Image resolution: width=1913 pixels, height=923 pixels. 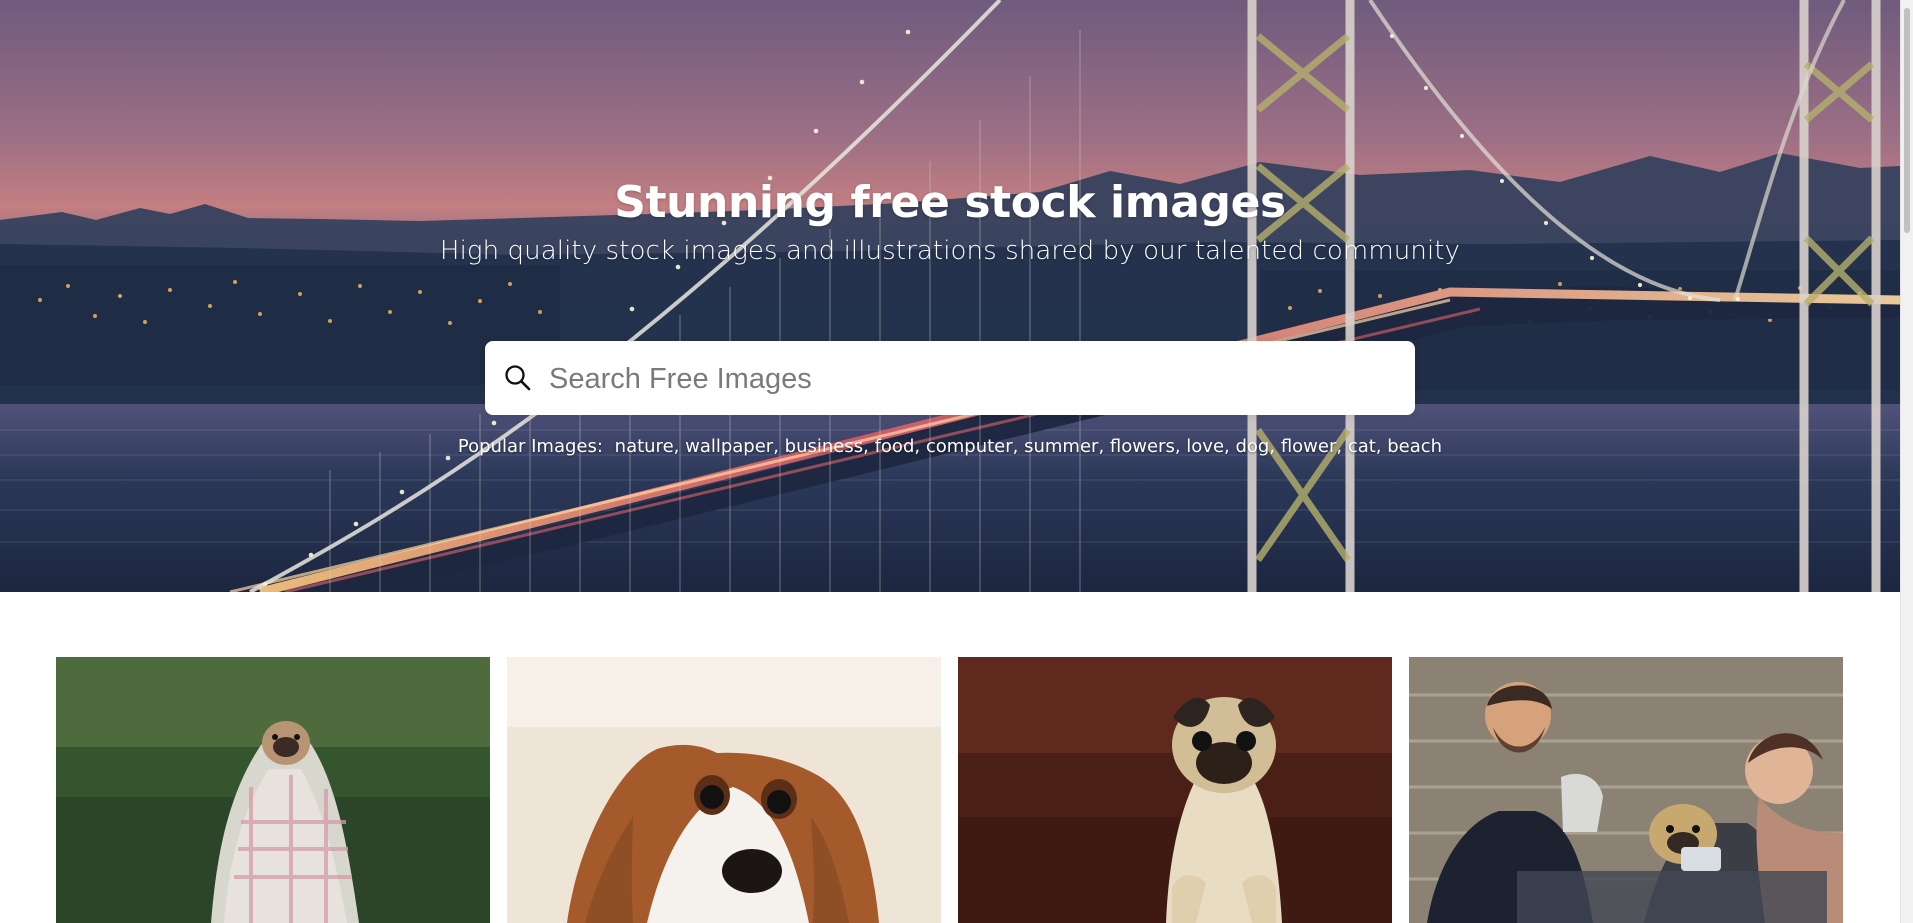 What do you see at coordinates (1252, 446) in the screenshot?
I see `popular-tag-dog: dog` at bounding box center [1252, 446].